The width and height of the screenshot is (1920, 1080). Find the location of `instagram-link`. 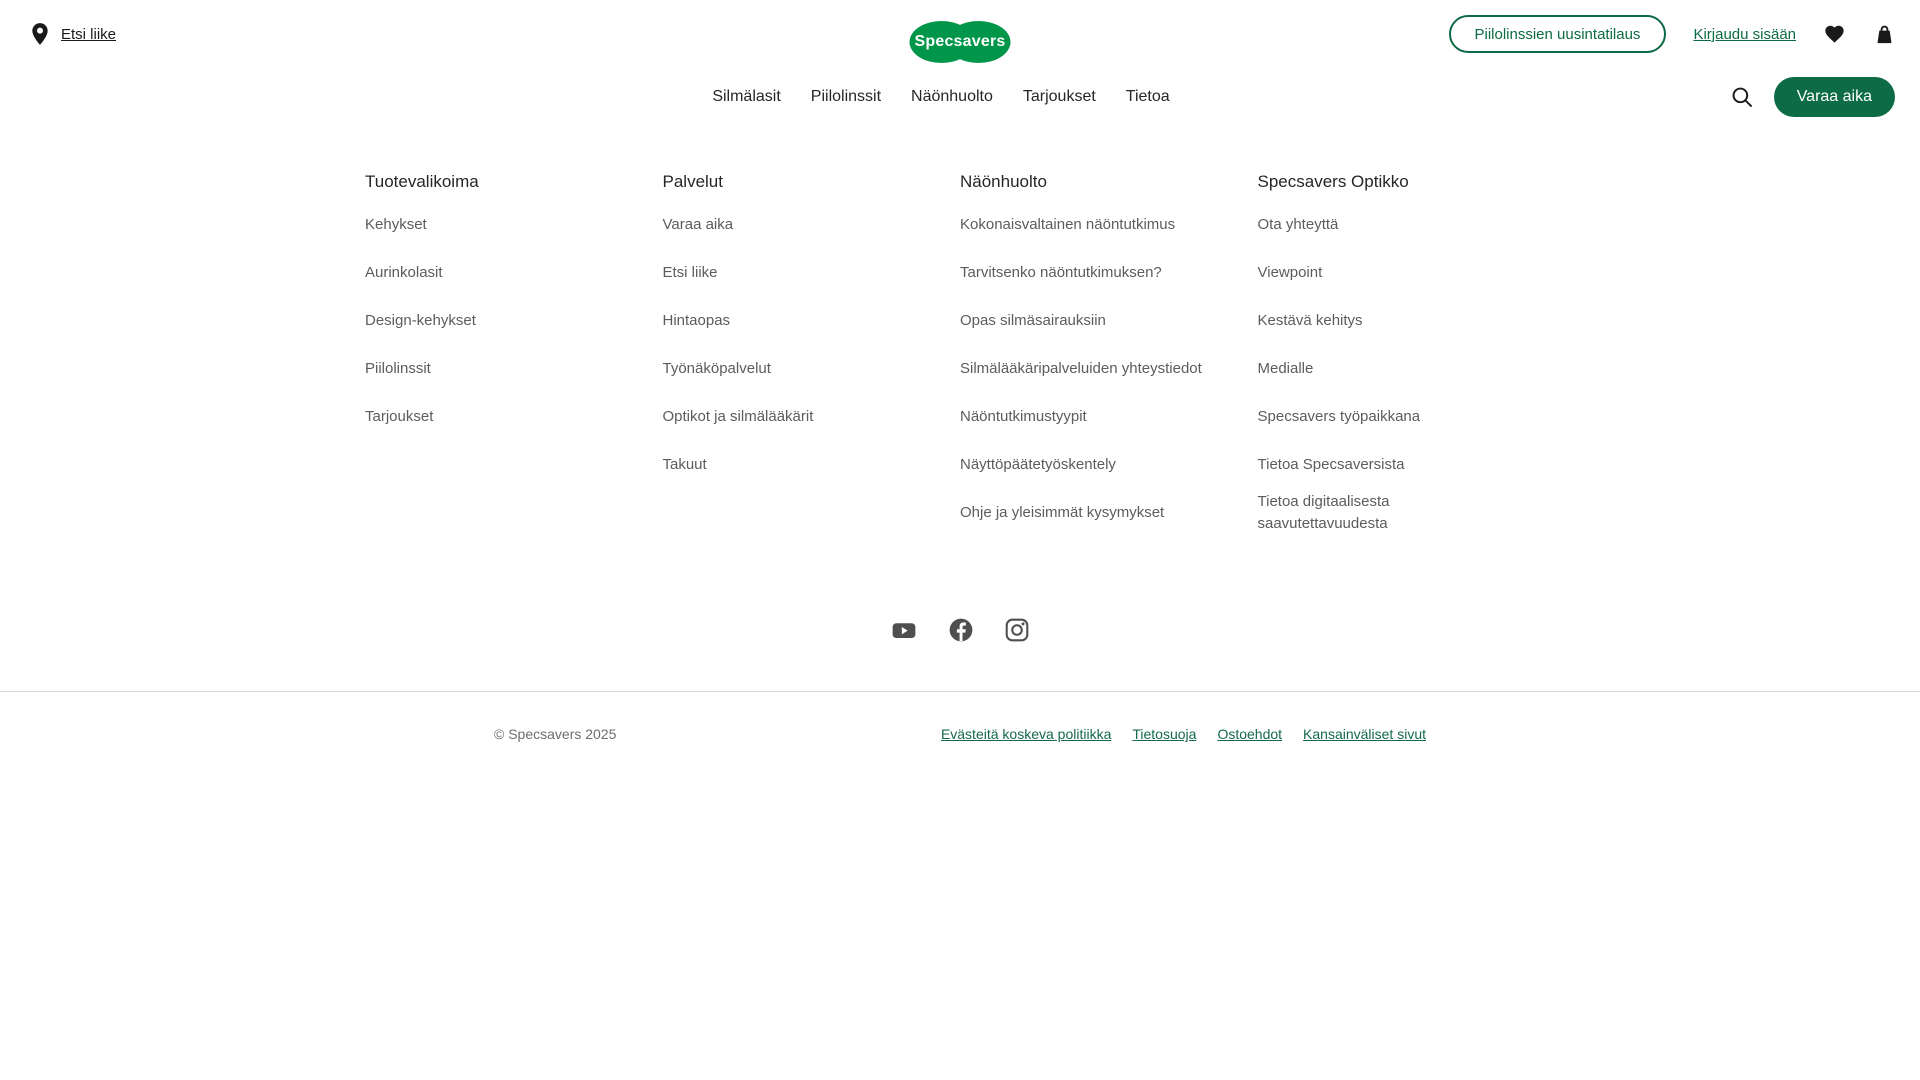

instagram-link is located at coordinates (1017, 630).